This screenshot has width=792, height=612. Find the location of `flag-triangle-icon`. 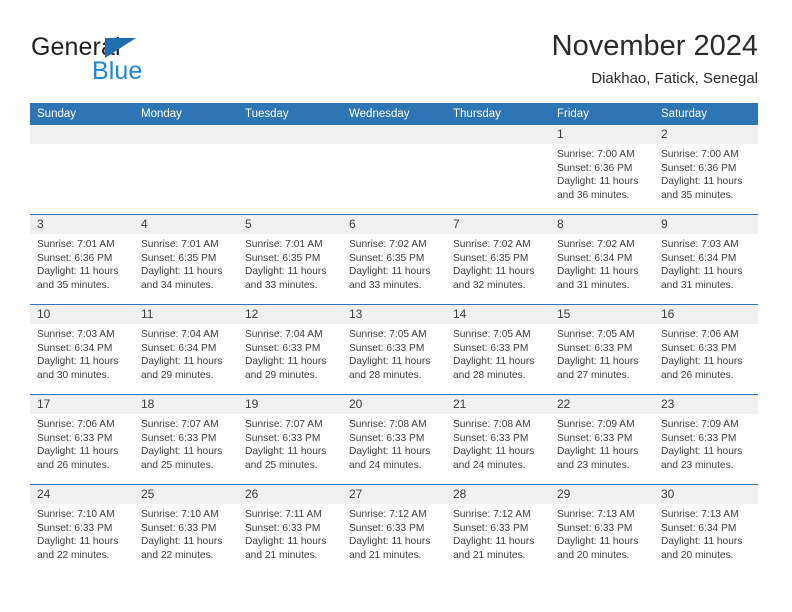

flag-triangle-icon is located at coordinates (120, 48).